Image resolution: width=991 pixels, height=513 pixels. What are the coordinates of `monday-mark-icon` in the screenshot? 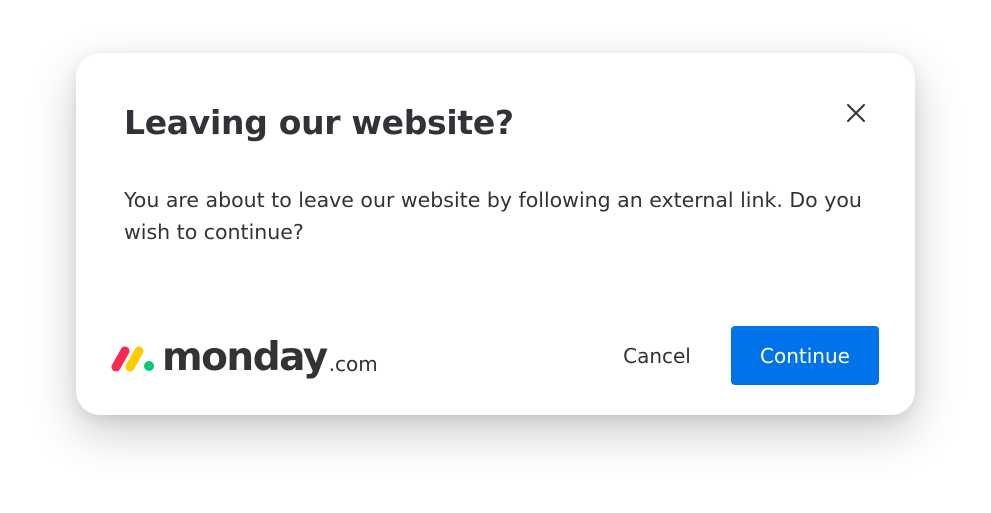 It's located at (132, 359).